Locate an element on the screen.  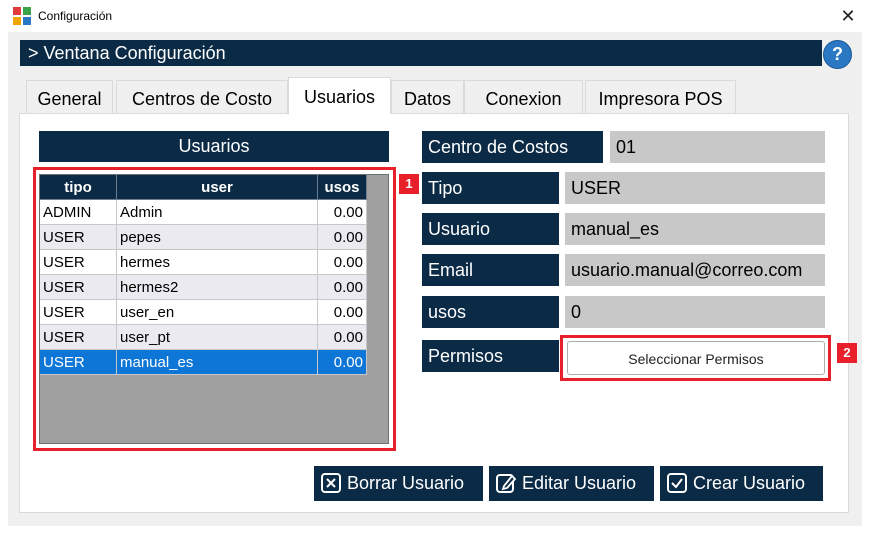
section-title: > Ventana Configuración is located at coordinates (127, 53).